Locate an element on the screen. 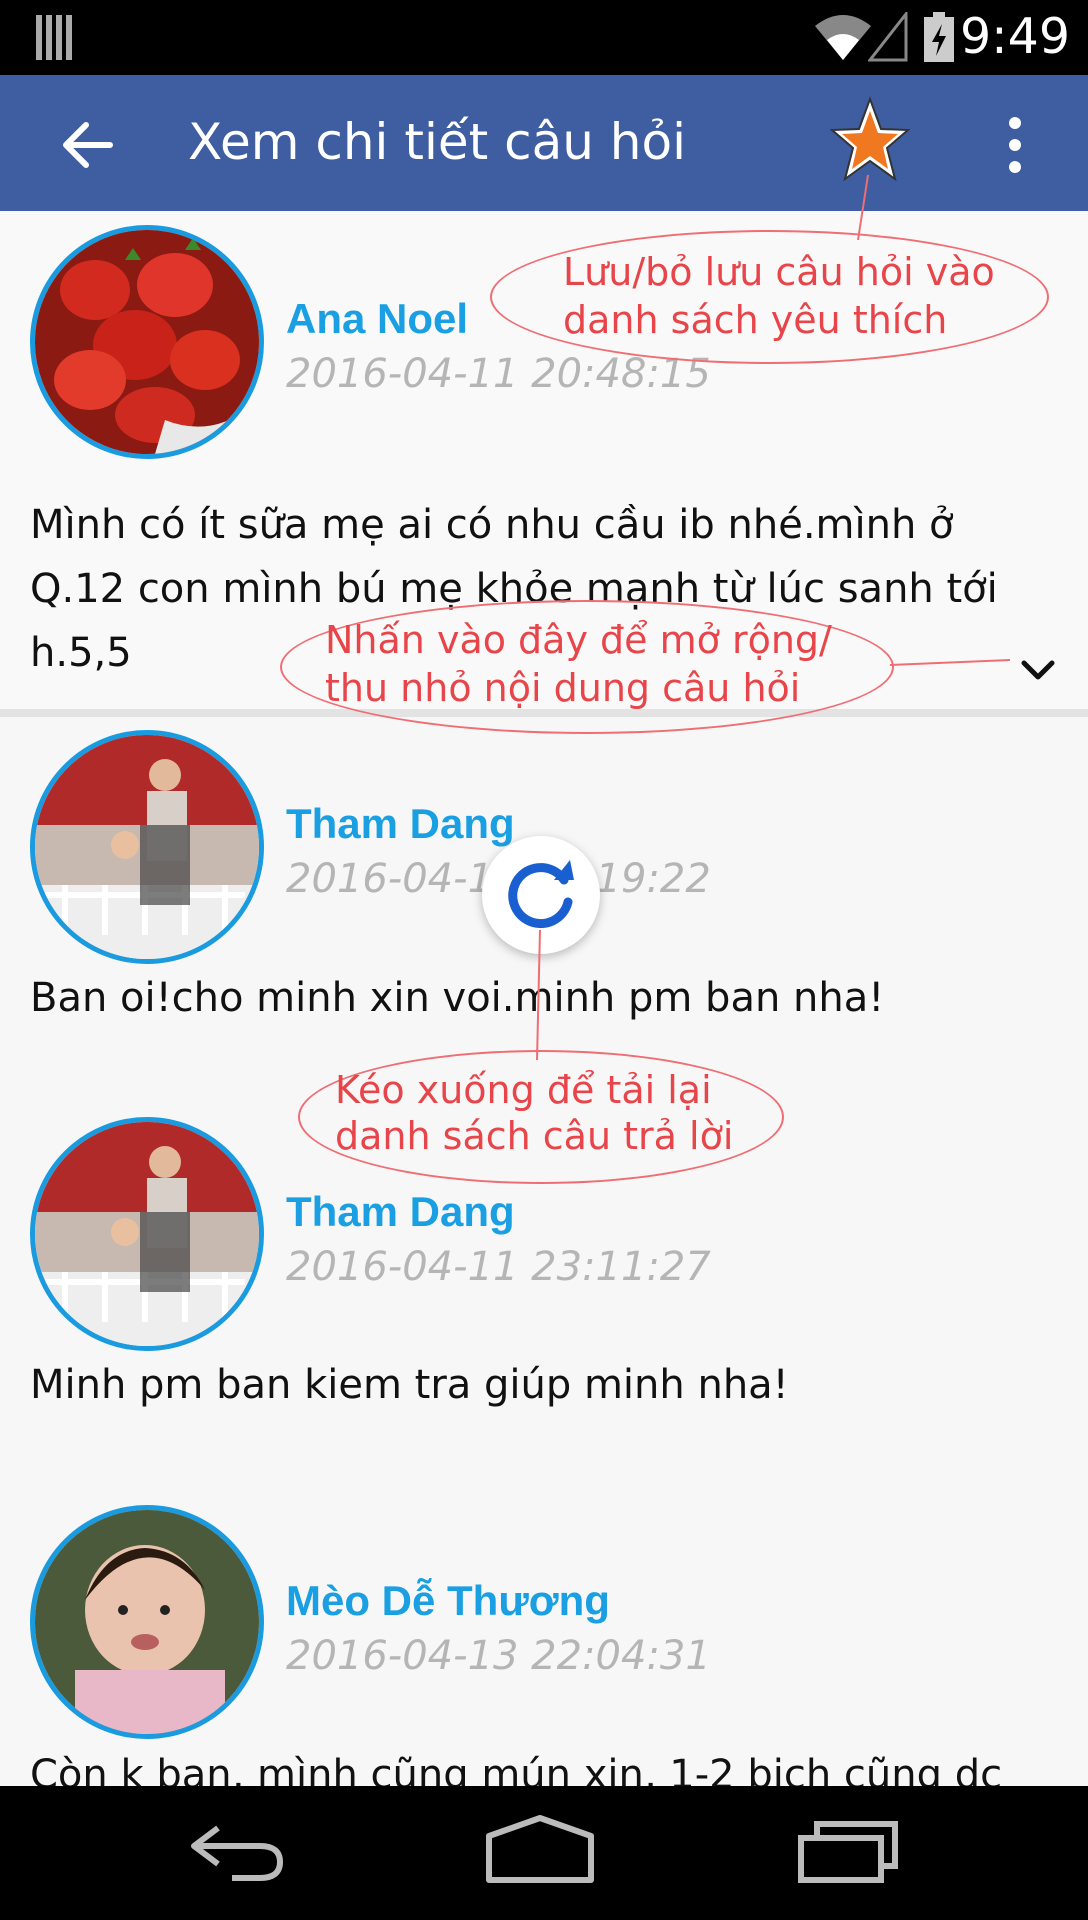  answer-date: 2016-04-13 22:04:31 is located at coordinates (498, 1656).